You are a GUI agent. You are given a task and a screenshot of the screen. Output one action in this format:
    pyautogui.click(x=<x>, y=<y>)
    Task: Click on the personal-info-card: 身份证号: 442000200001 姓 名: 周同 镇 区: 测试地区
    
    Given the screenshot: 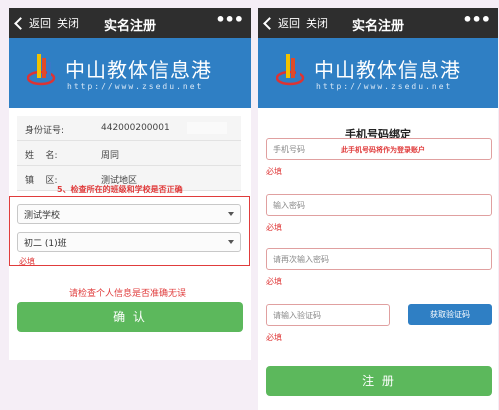 What is the action you would take?
    pyautogui.click(x=129, y=153)
    